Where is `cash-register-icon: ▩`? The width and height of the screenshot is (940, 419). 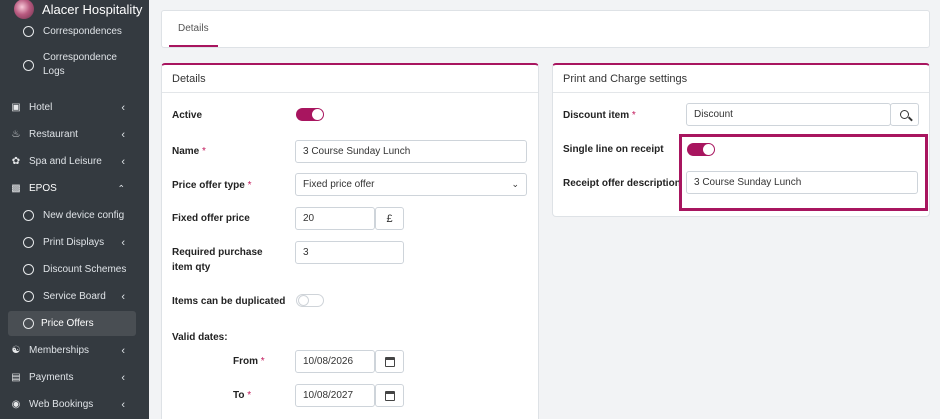 cash-register-icon: ▩ is located at coordinates (16, 188).